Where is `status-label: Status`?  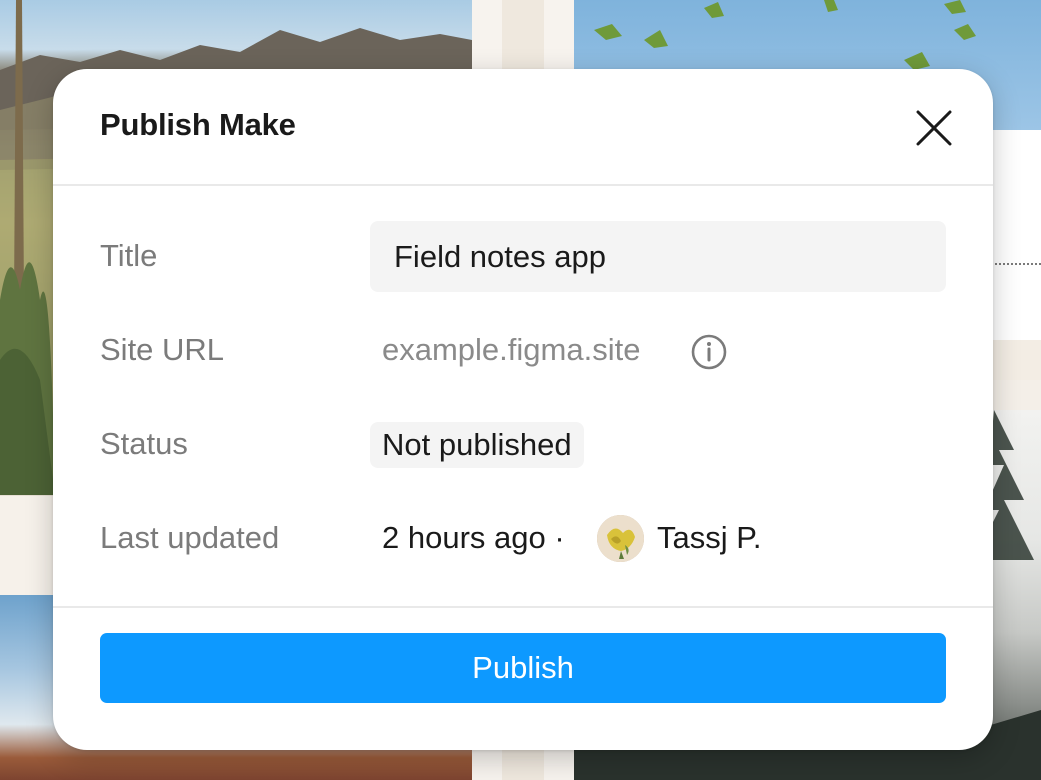 status-label: Status is located at coordinates (144, 443).